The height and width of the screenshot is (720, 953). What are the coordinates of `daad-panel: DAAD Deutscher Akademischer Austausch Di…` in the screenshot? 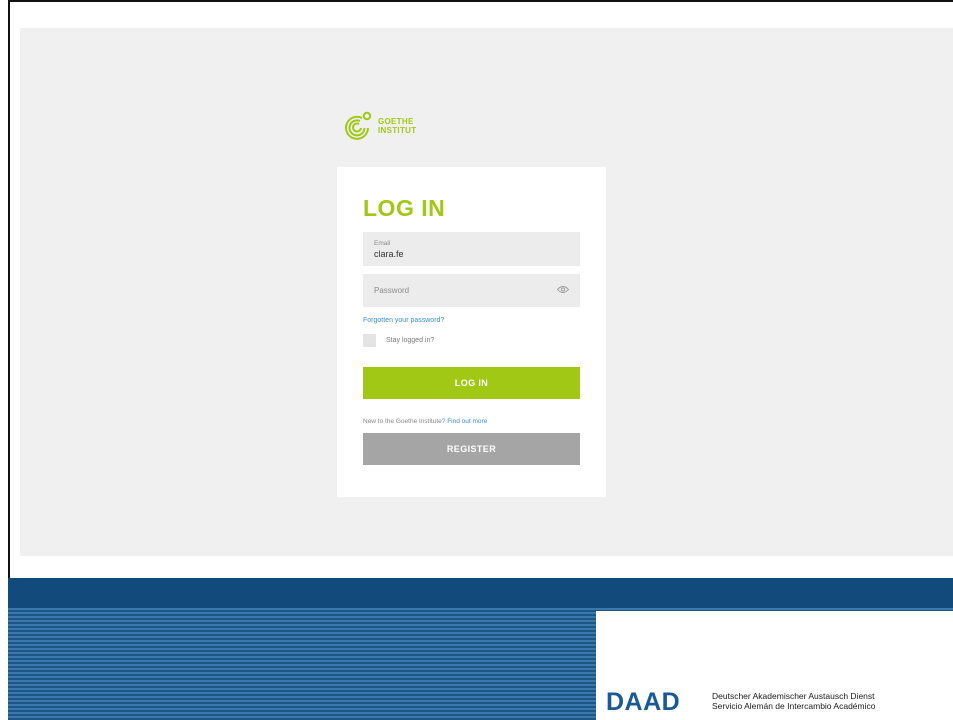 It's located at (774, 665).